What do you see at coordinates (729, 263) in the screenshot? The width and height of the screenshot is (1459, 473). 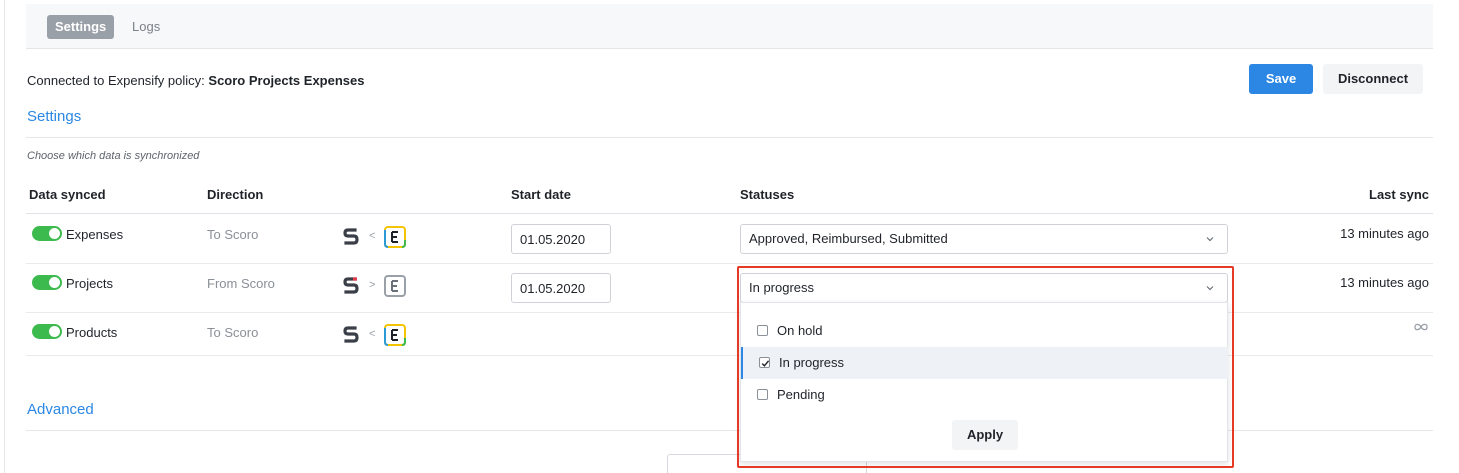 I see `row-divider` at bounding box center [729, 263].